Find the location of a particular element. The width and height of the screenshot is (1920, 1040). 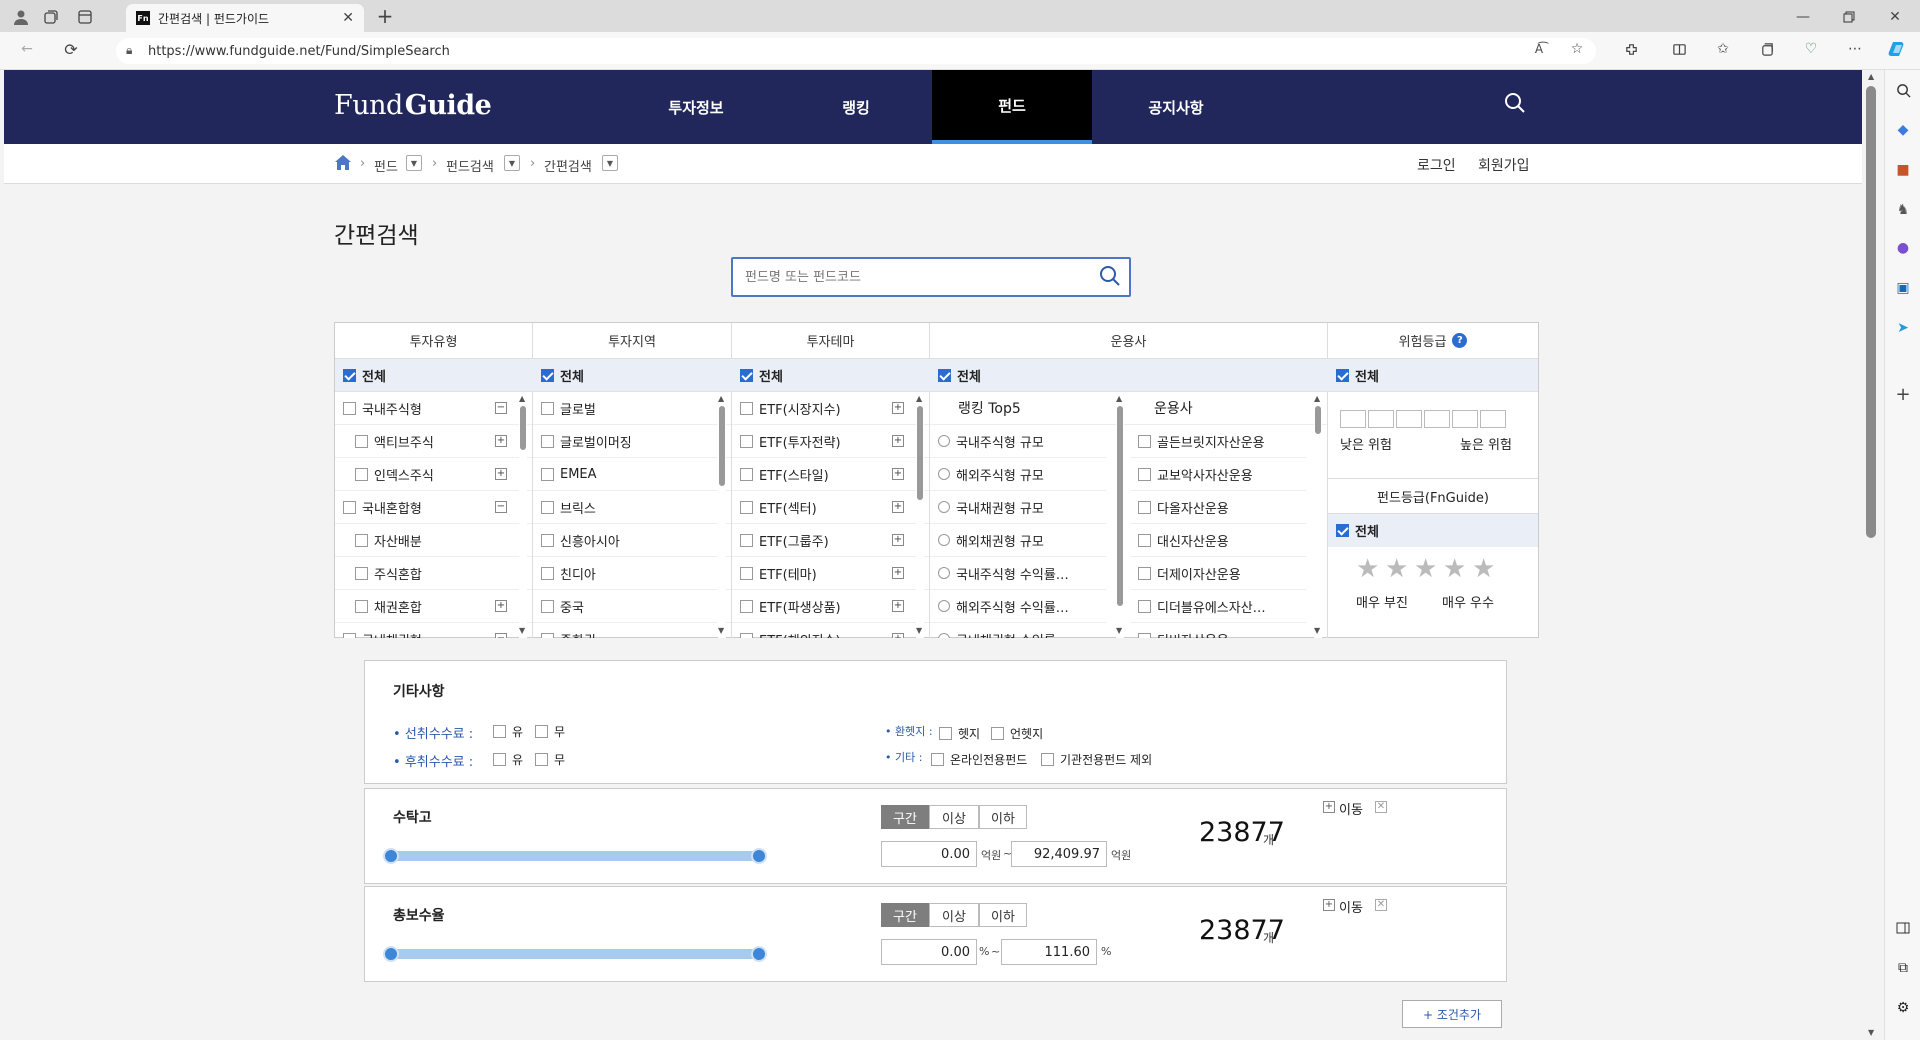

login-link: 로그인 is located at coordinates (1436, 165).